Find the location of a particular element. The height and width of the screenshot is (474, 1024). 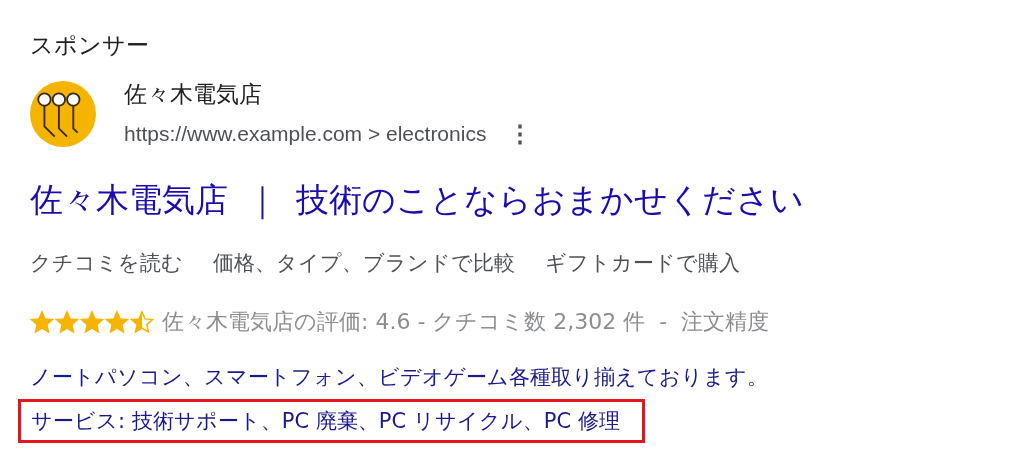

more-menu-button: ⋮ is located at coordinates (520, 134).